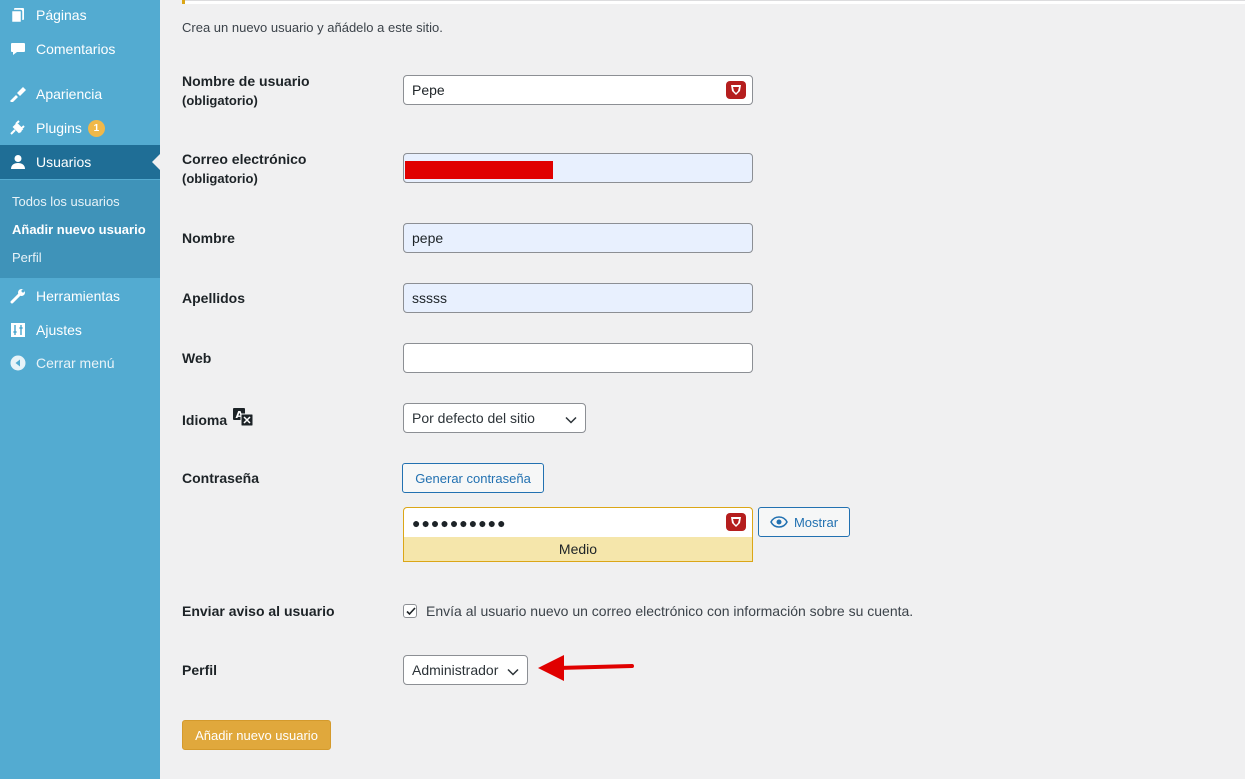  Describe the element at coordinates (214, 298) in the screenshot. I see `last-name-label: Apellidos` at that location.